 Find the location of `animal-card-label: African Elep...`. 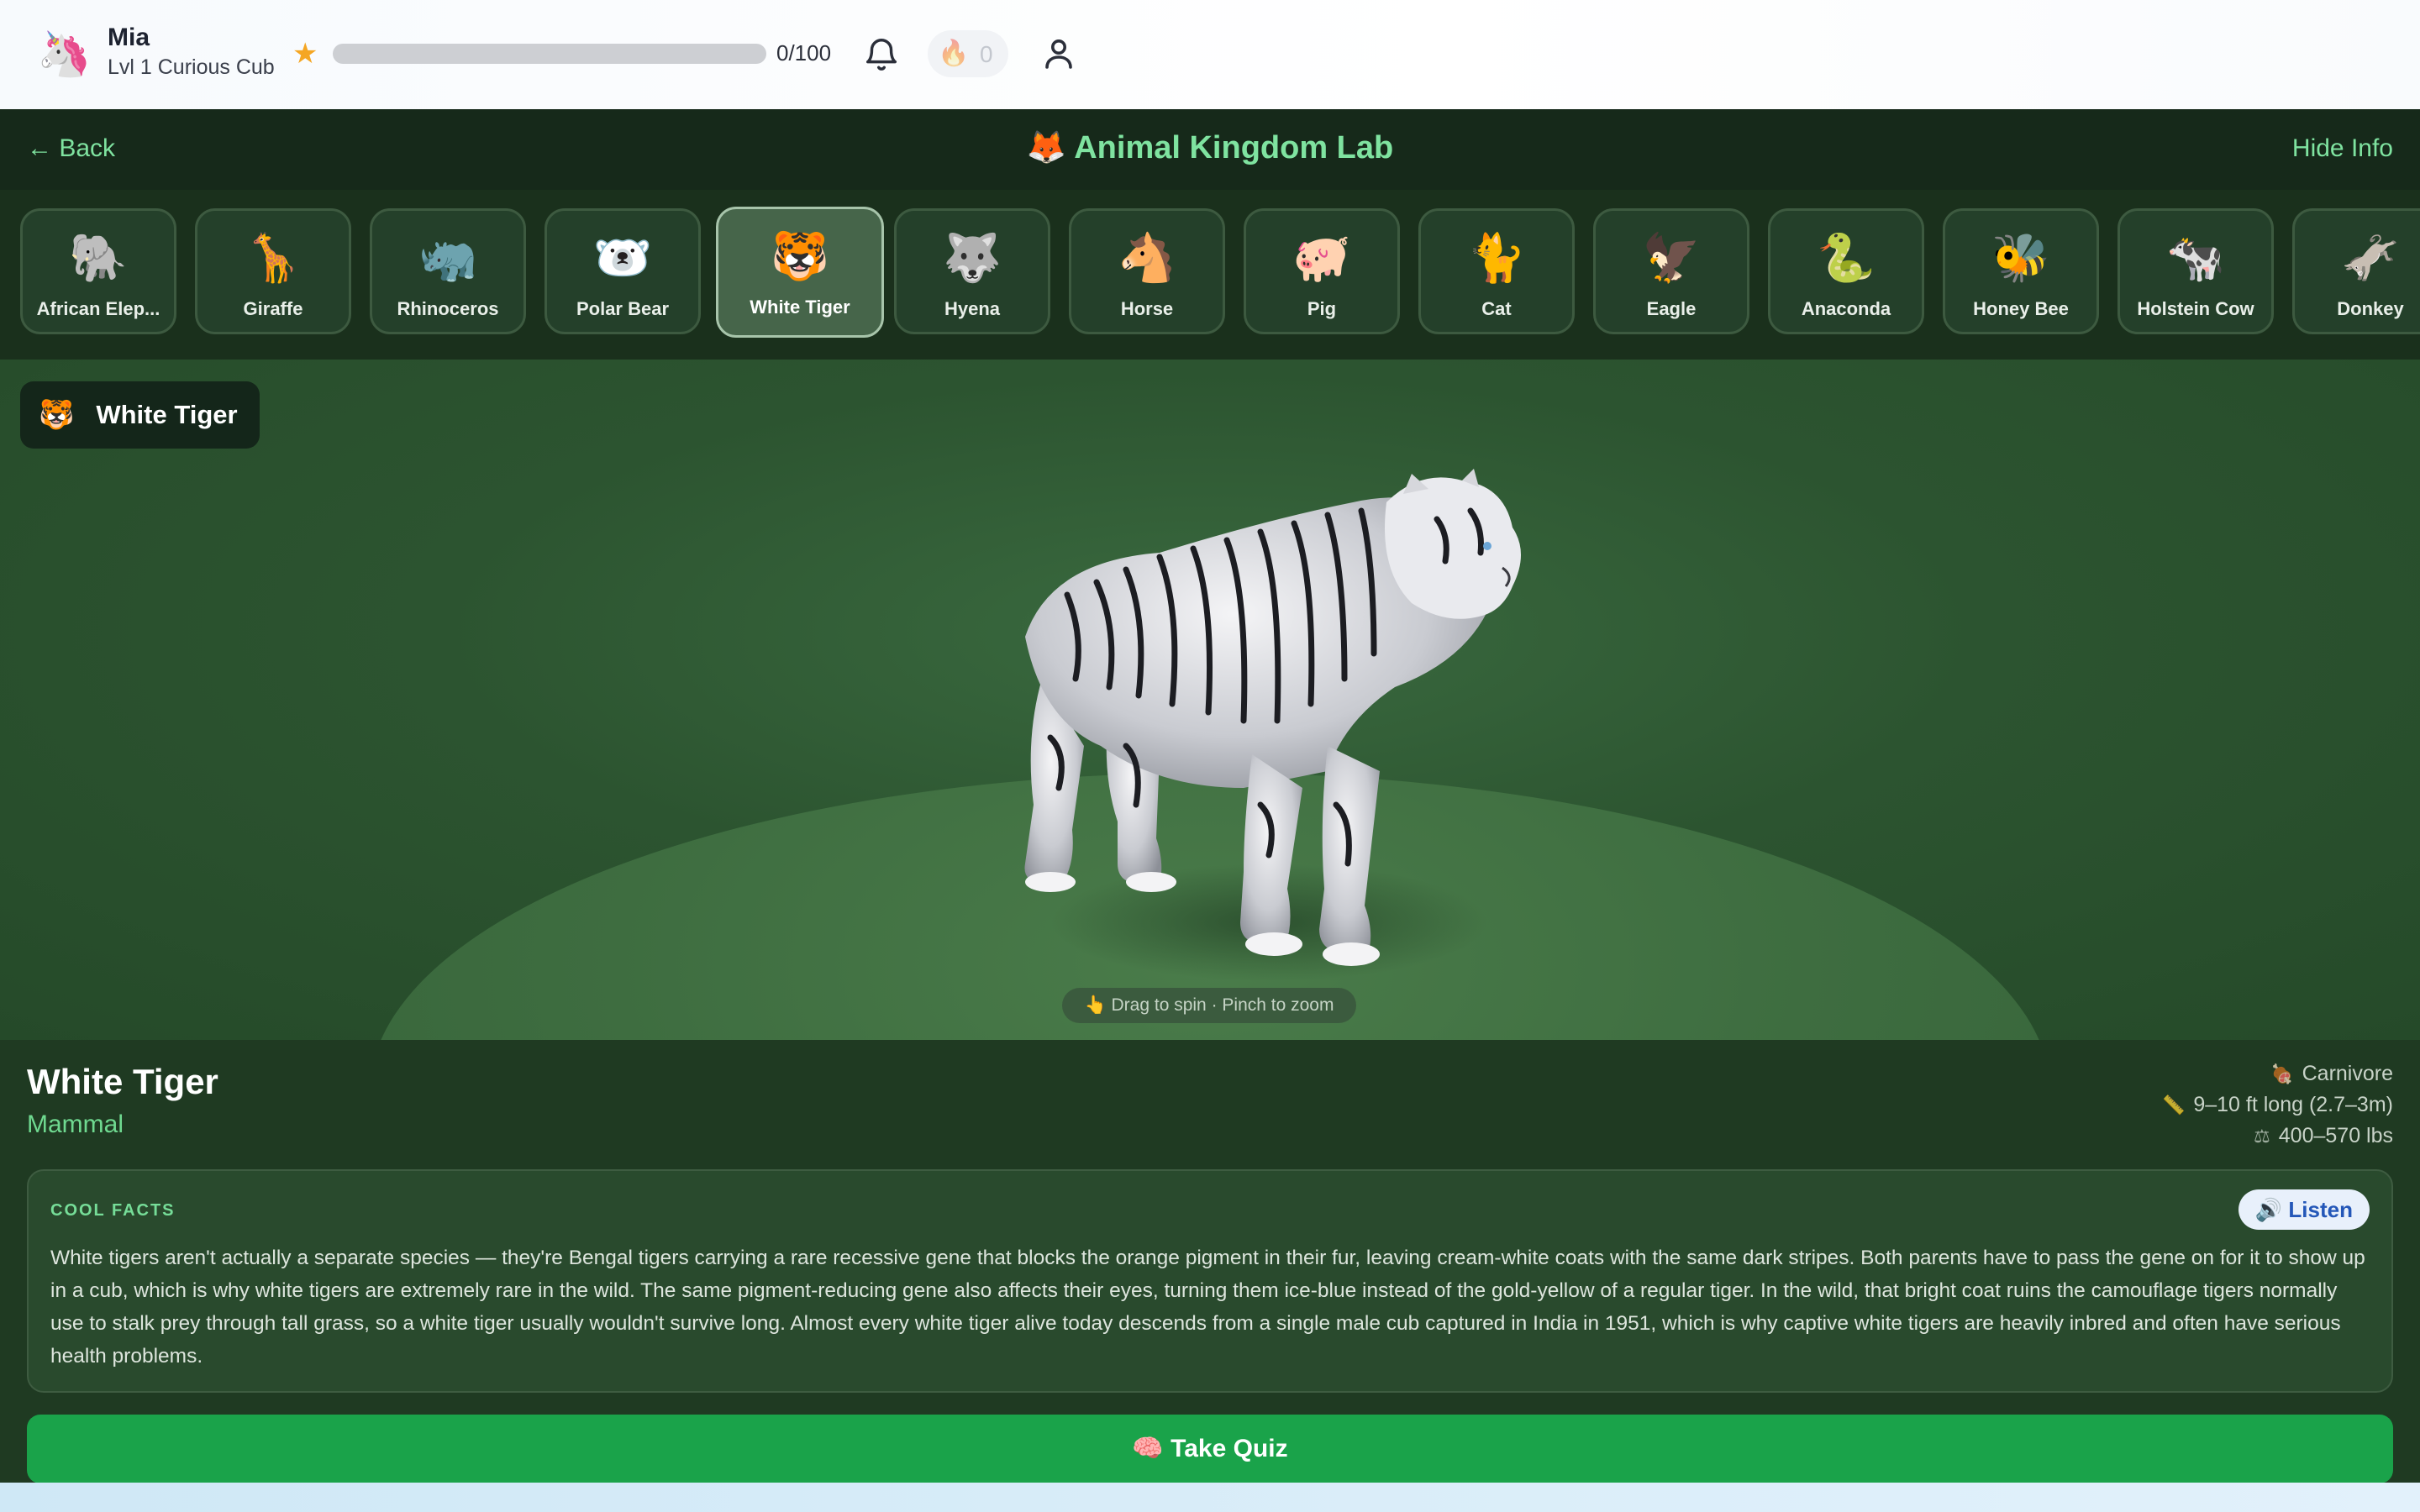

animal-card-label: African Elep... is located at coordinates (98, 308).